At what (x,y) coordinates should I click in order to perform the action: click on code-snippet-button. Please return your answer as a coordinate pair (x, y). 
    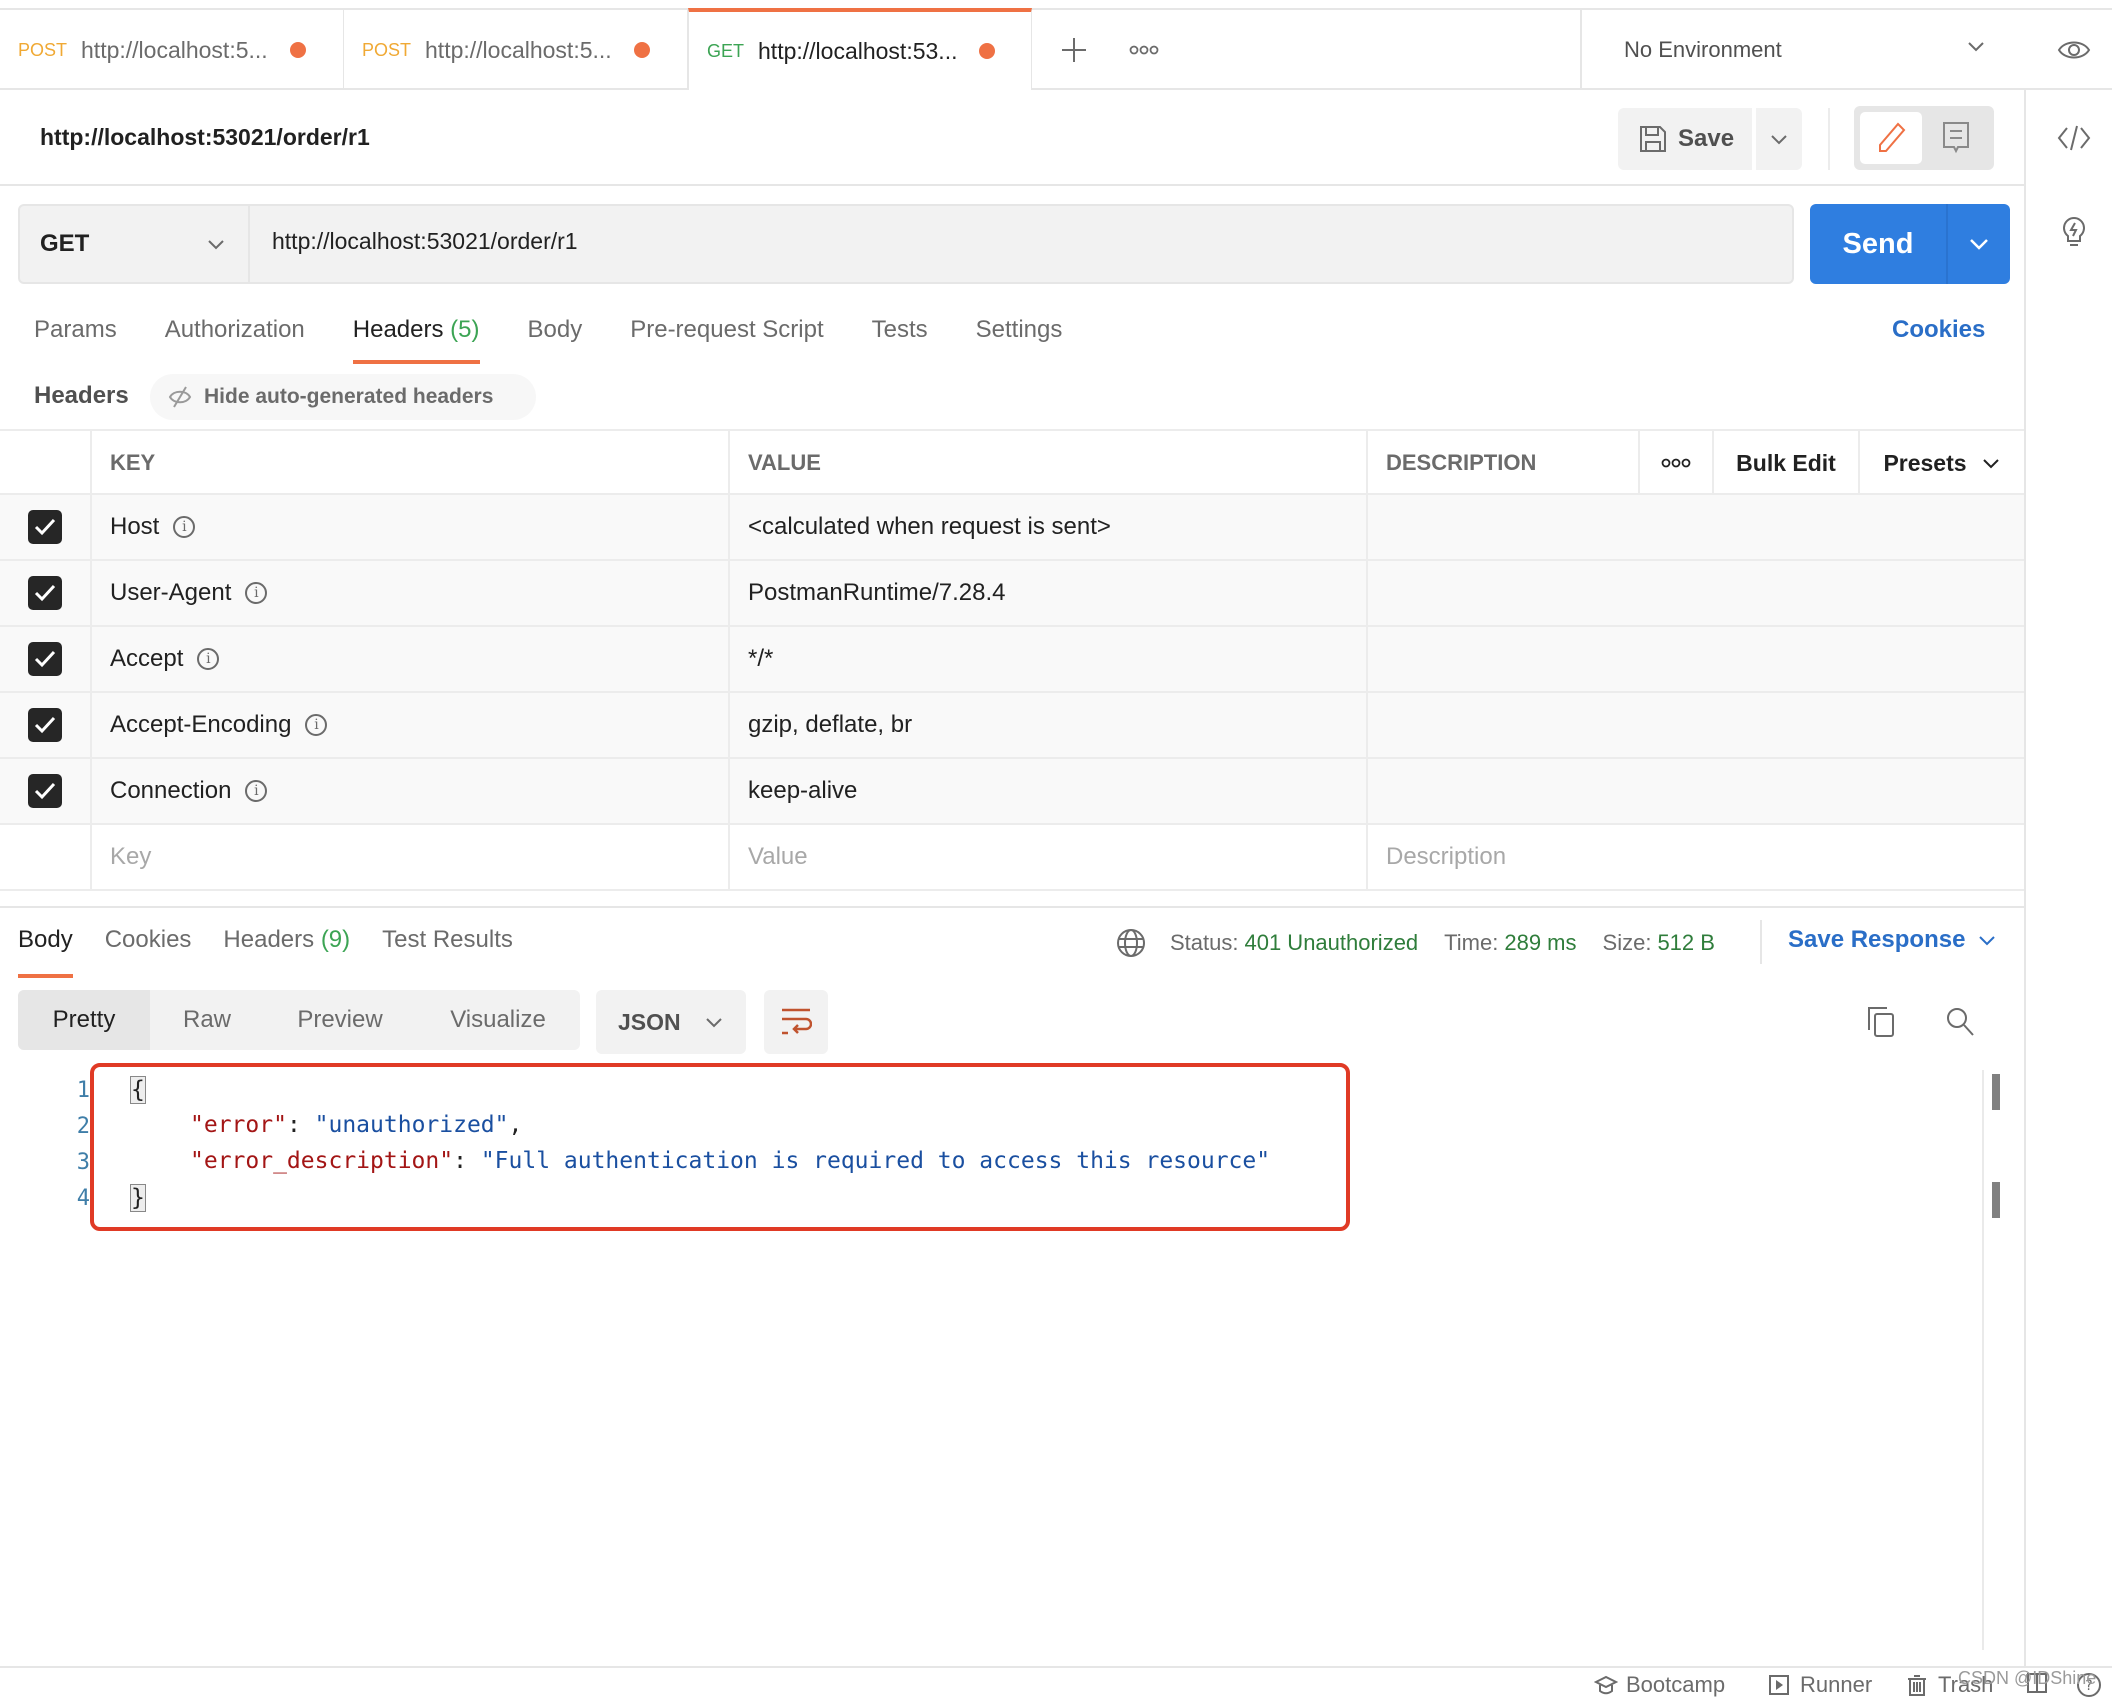
    Looking at the image, I should click on (2074, 138).